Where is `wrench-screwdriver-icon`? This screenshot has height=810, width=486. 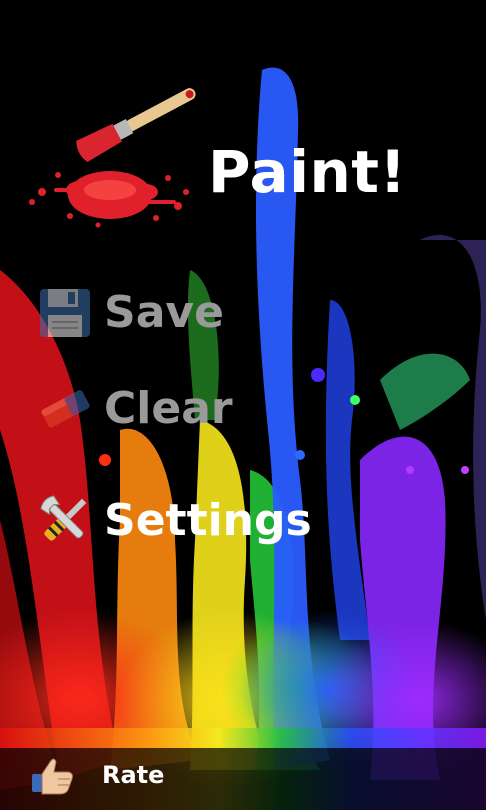 wrench-screwdriver-icon is located at coordinates (63, 518).